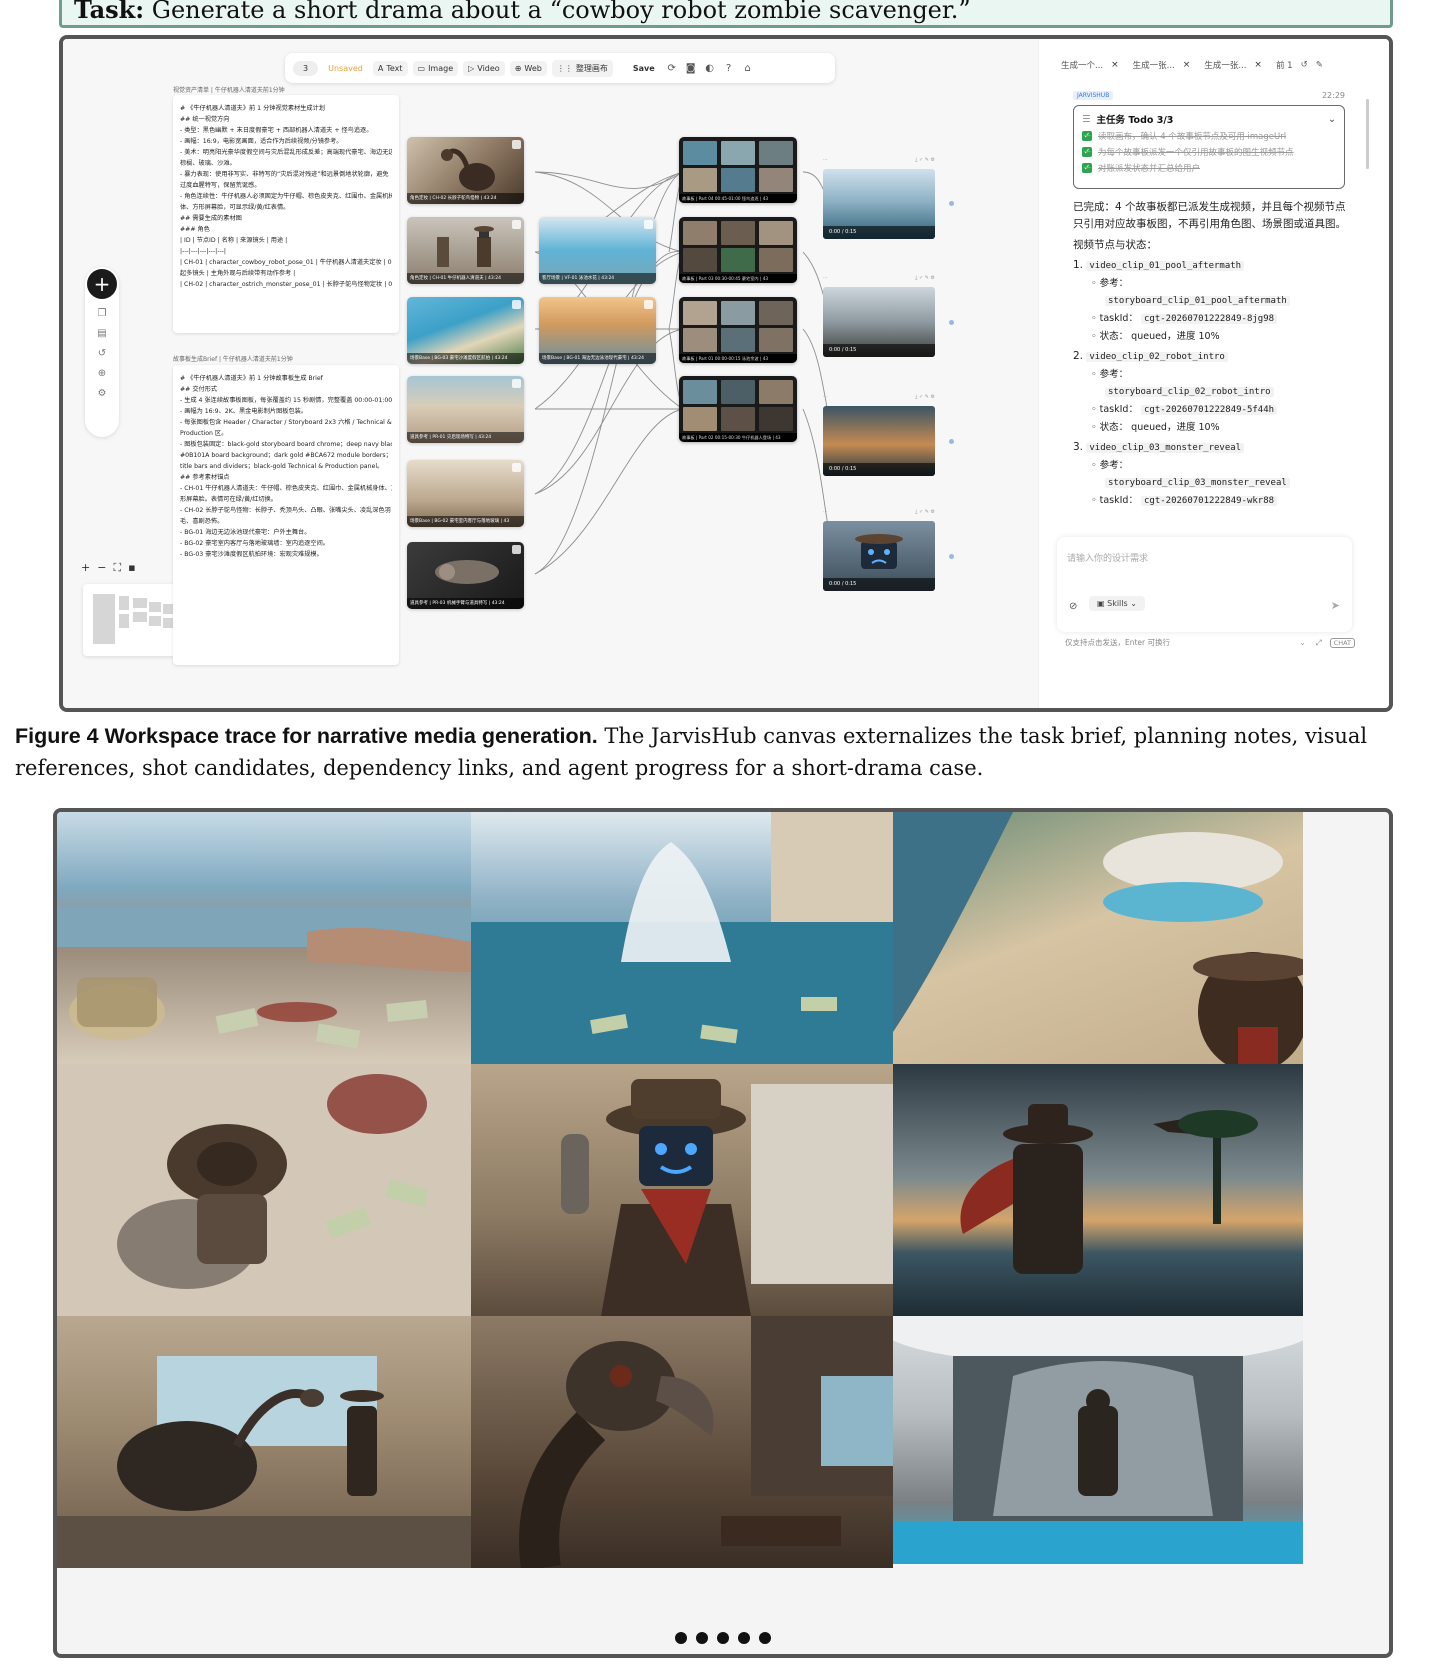  I want to click on clip-name: video_clip_02_robot_intro, so click(1157, 357).